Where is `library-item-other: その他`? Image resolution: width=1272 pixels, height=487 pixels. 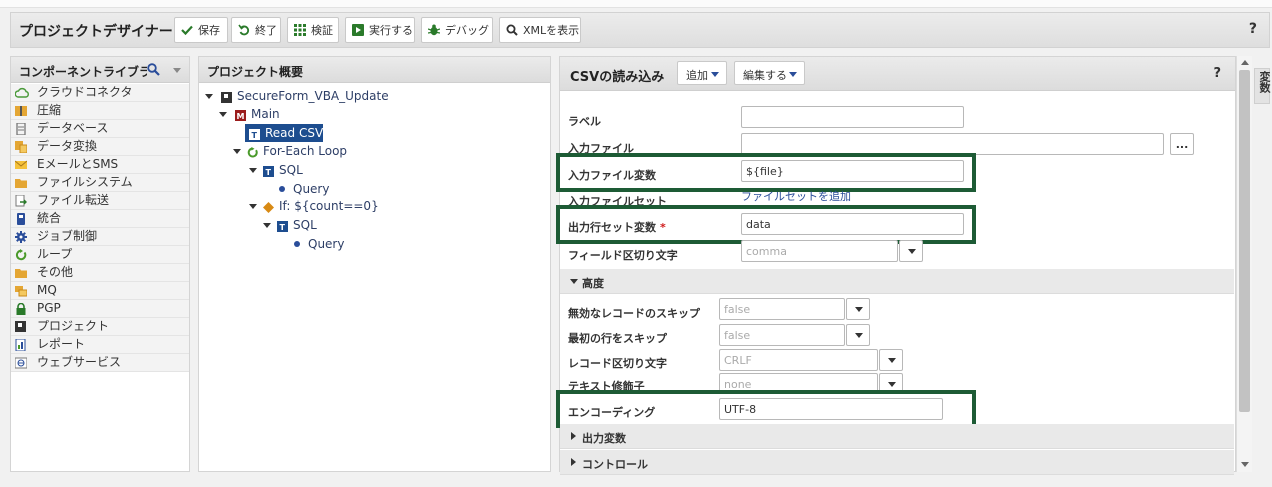 library-item-other: その他 is located at coordinates (100, 273).